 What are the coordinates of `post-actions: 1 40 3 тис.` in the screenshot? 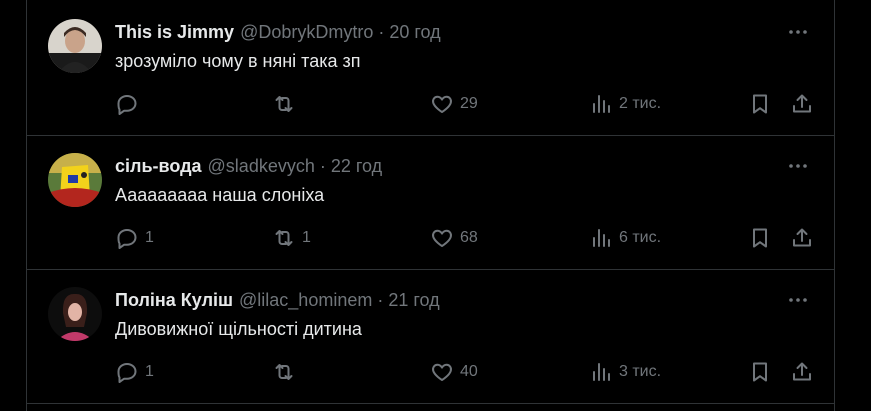 It's located at (463, 372).